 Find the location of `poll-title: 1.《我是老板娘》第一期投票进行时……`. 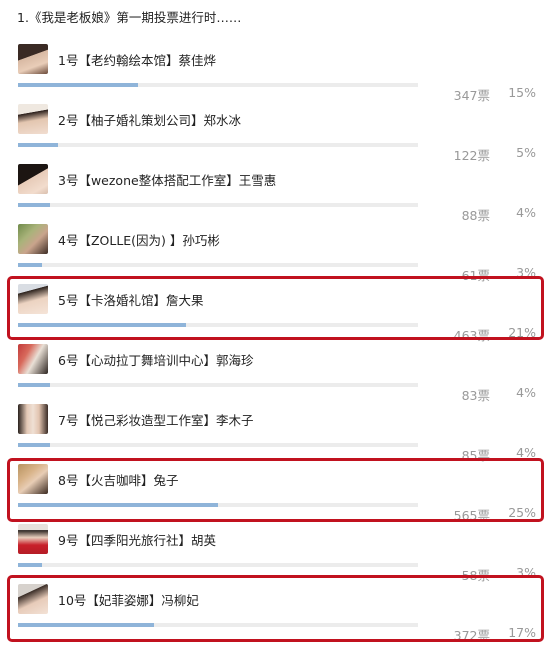

poll-title: 1.《我是老板娘》第一期投票进行时…… is located at coordinates (129, 17).